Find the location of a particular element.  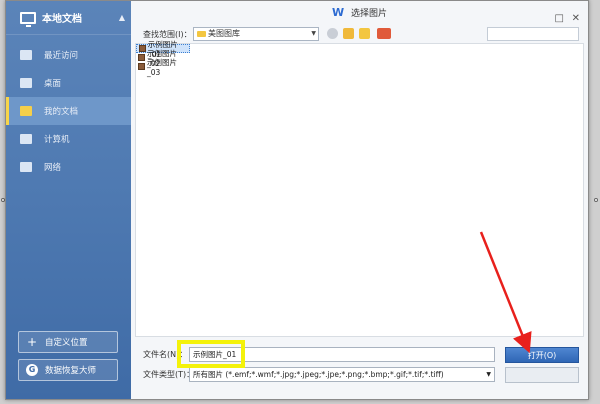

sidebar-item-recent: 最近访问 is located at coordinates (68, 55).